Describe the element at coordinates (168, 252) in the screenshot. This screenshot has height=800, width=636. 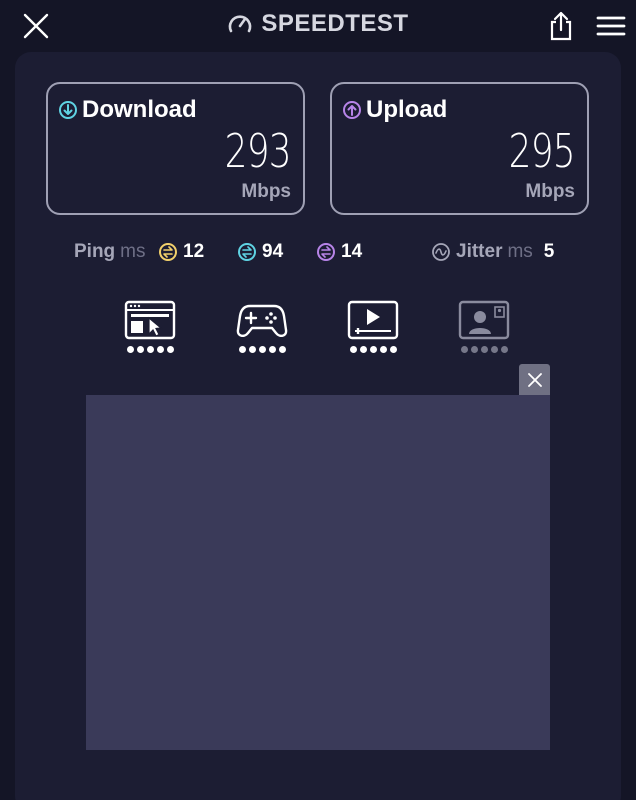
I see `ping-idle-icon` at that location.